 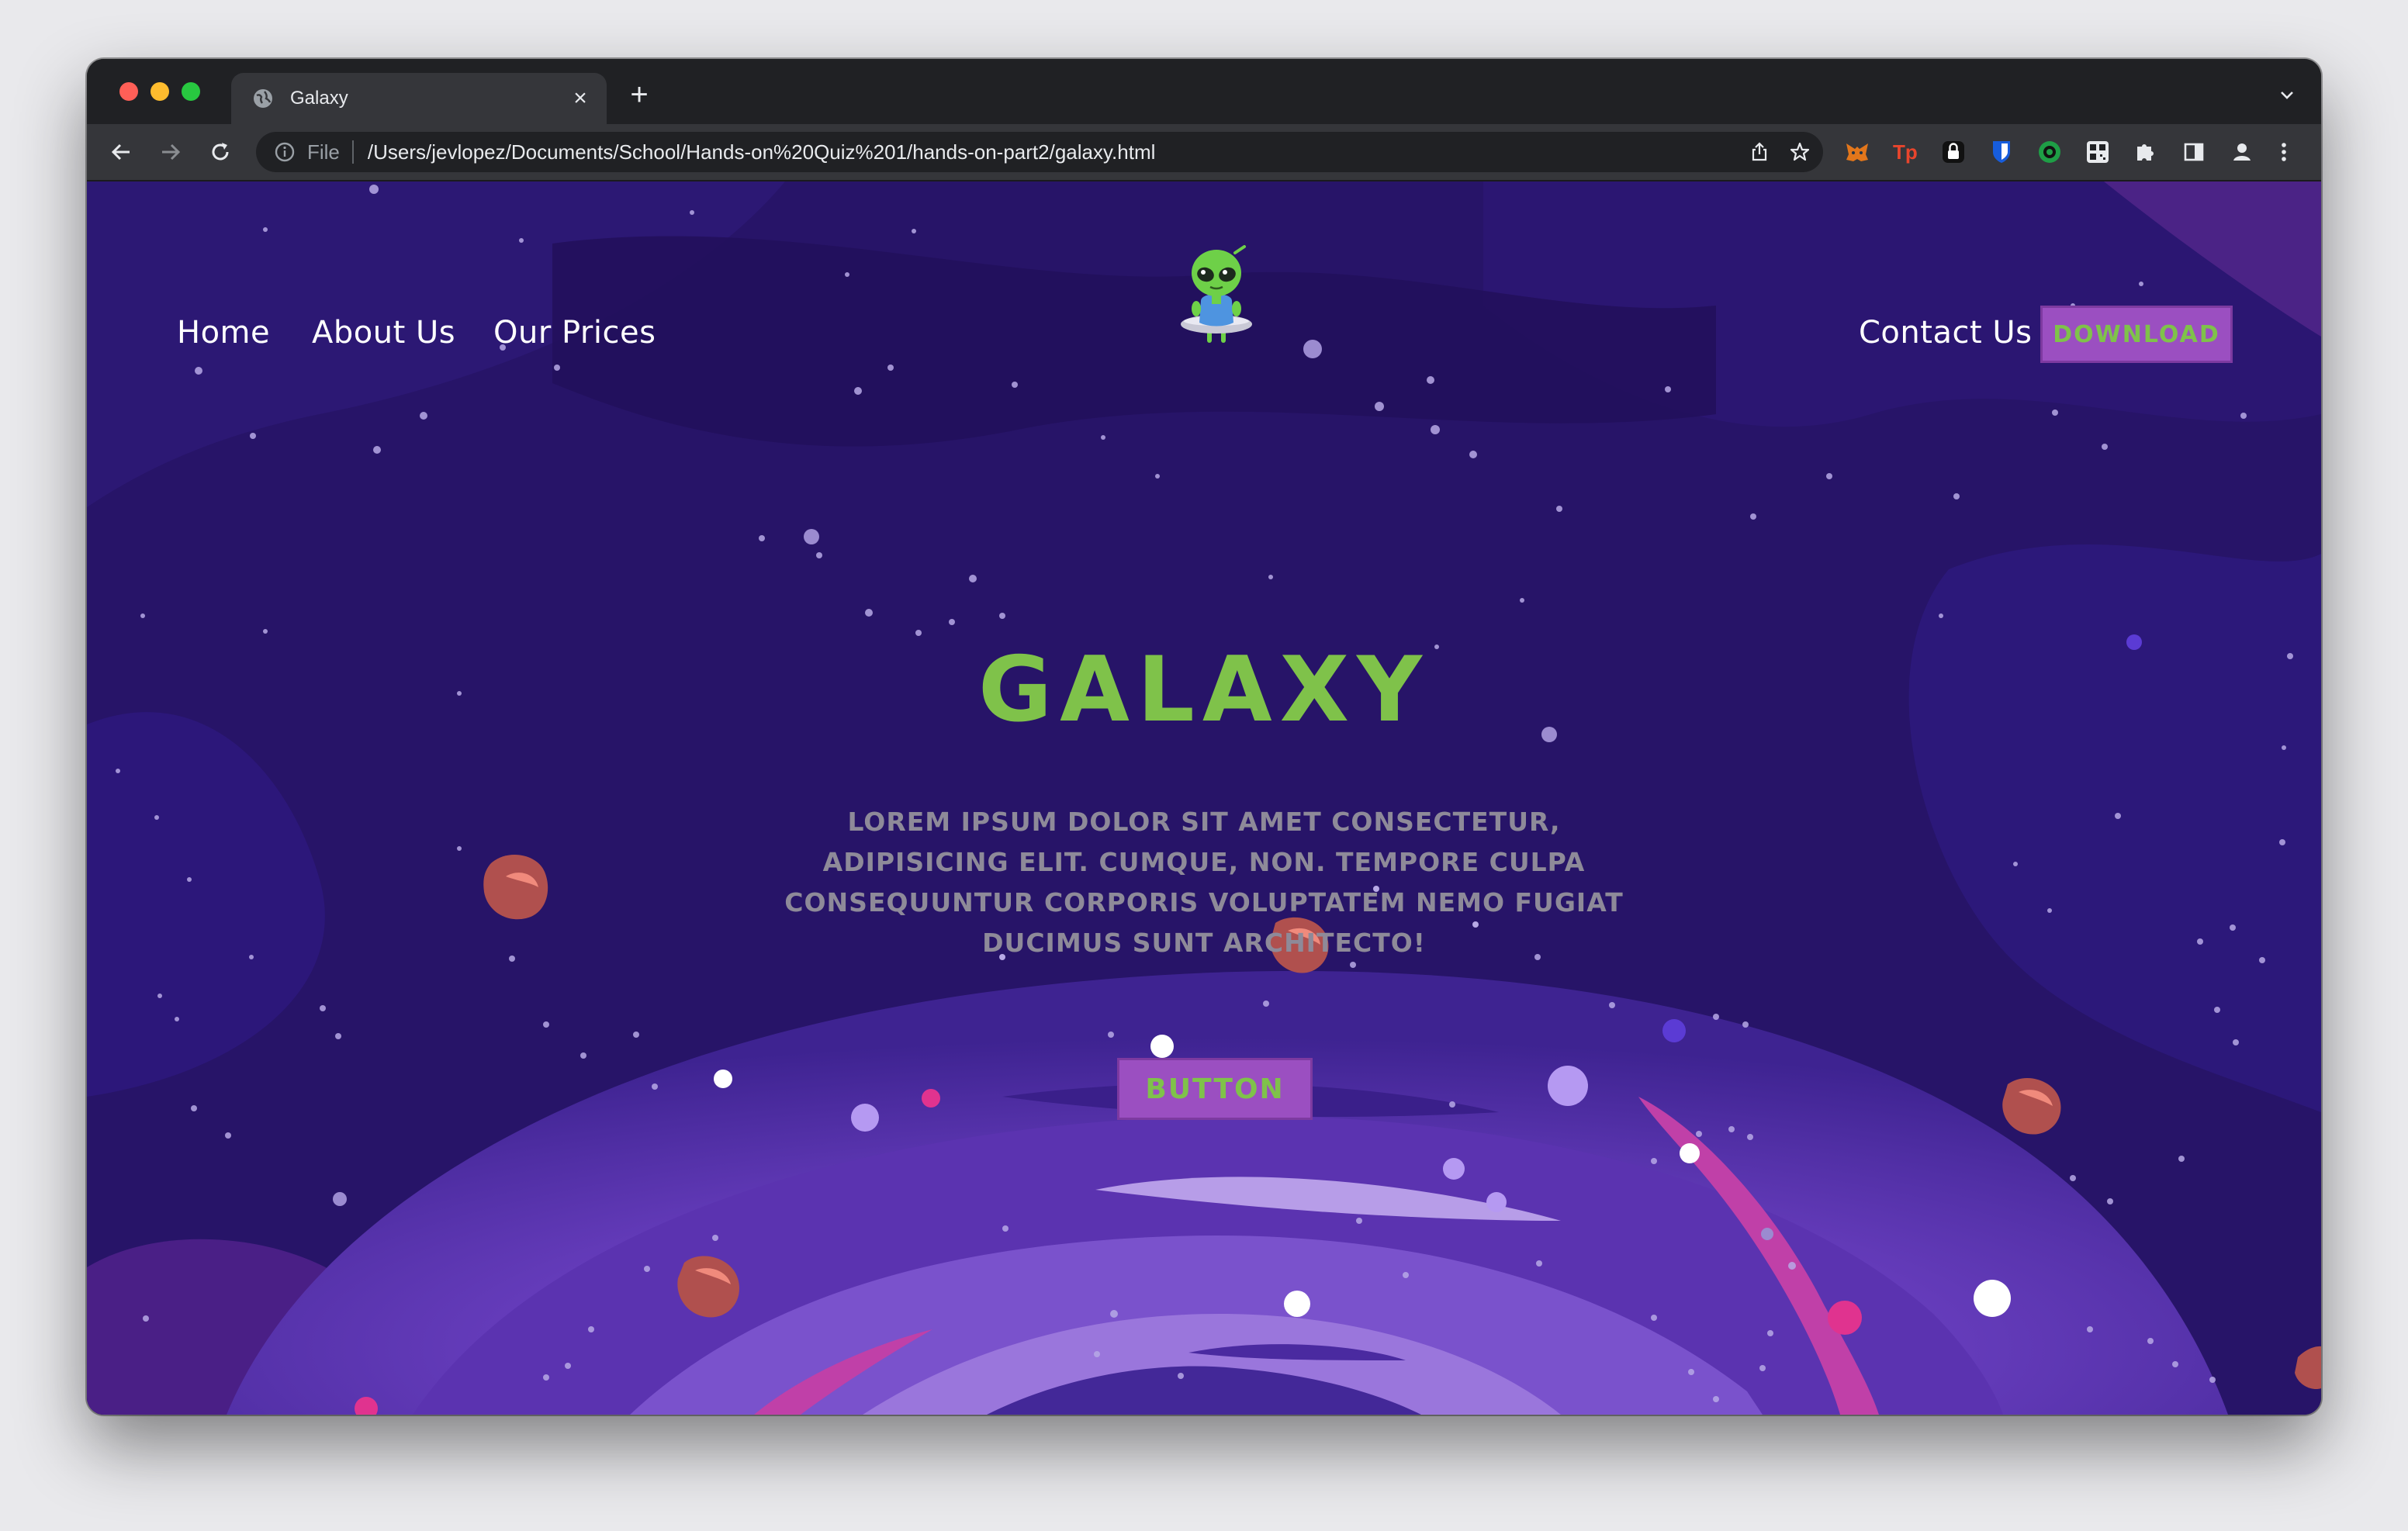 What do you see at coordinates (2001, 152) in the screenshot?
I see `bitwarden-icon` at bounding box center [2001, 152].